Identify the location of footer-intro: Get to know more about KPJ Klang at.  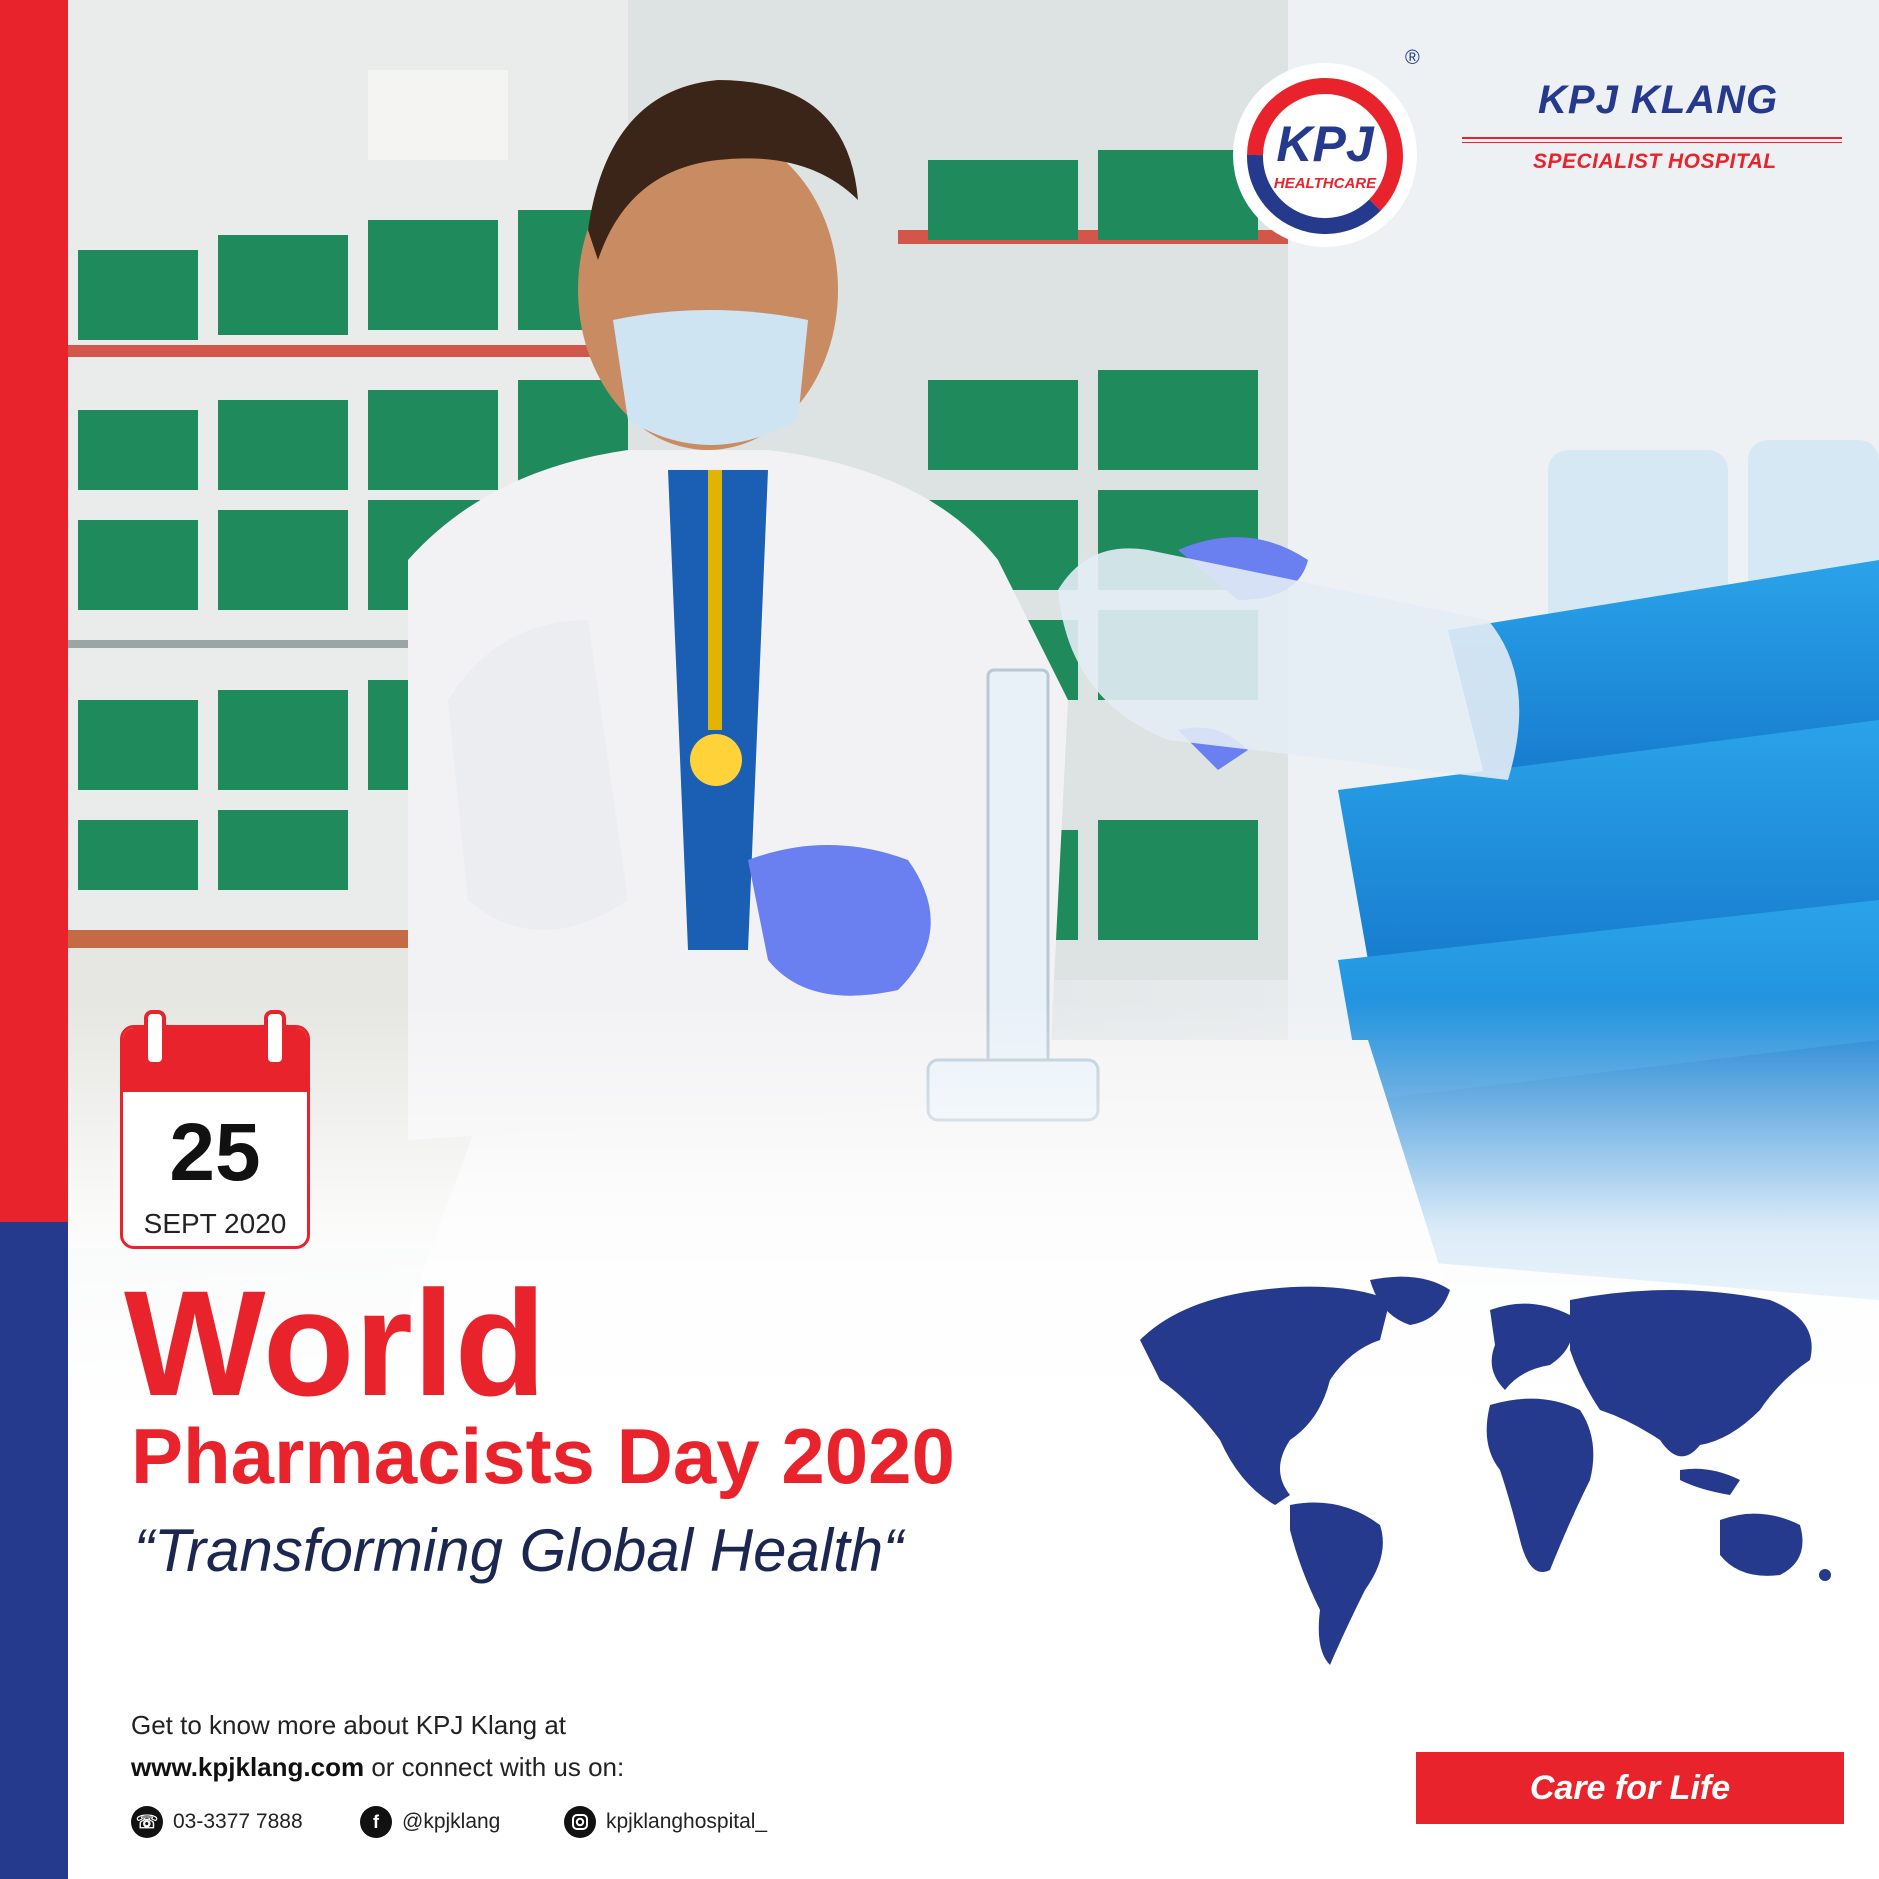
(349, 1725).